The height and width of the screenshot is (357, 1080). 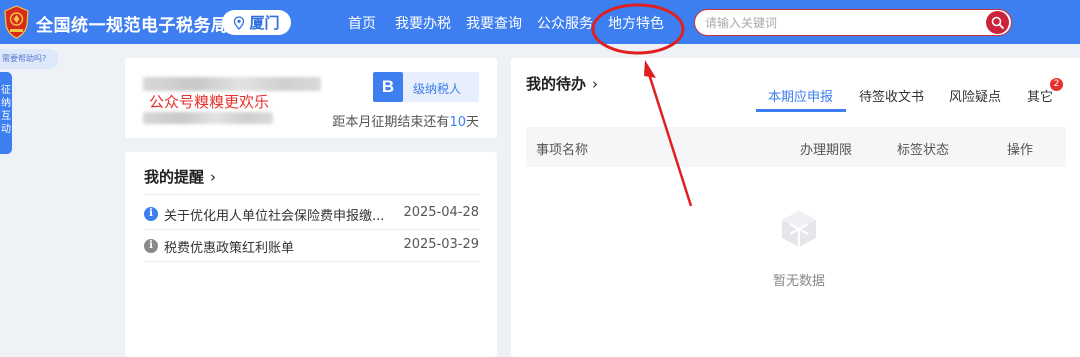 I want to click on site-title: 全国统一规范电子税务局, so click(x=132, y=23).